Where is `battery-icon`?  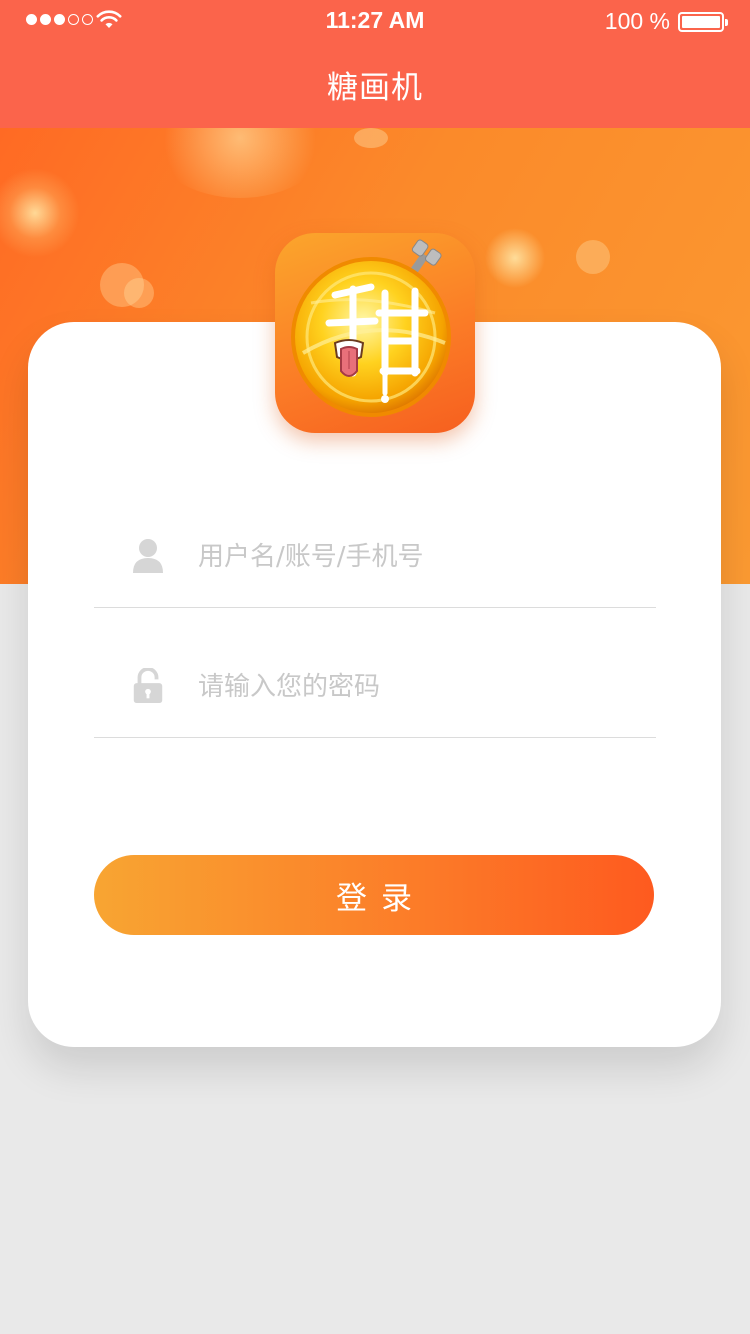 battery-icon is located at coordinates (703, 22).